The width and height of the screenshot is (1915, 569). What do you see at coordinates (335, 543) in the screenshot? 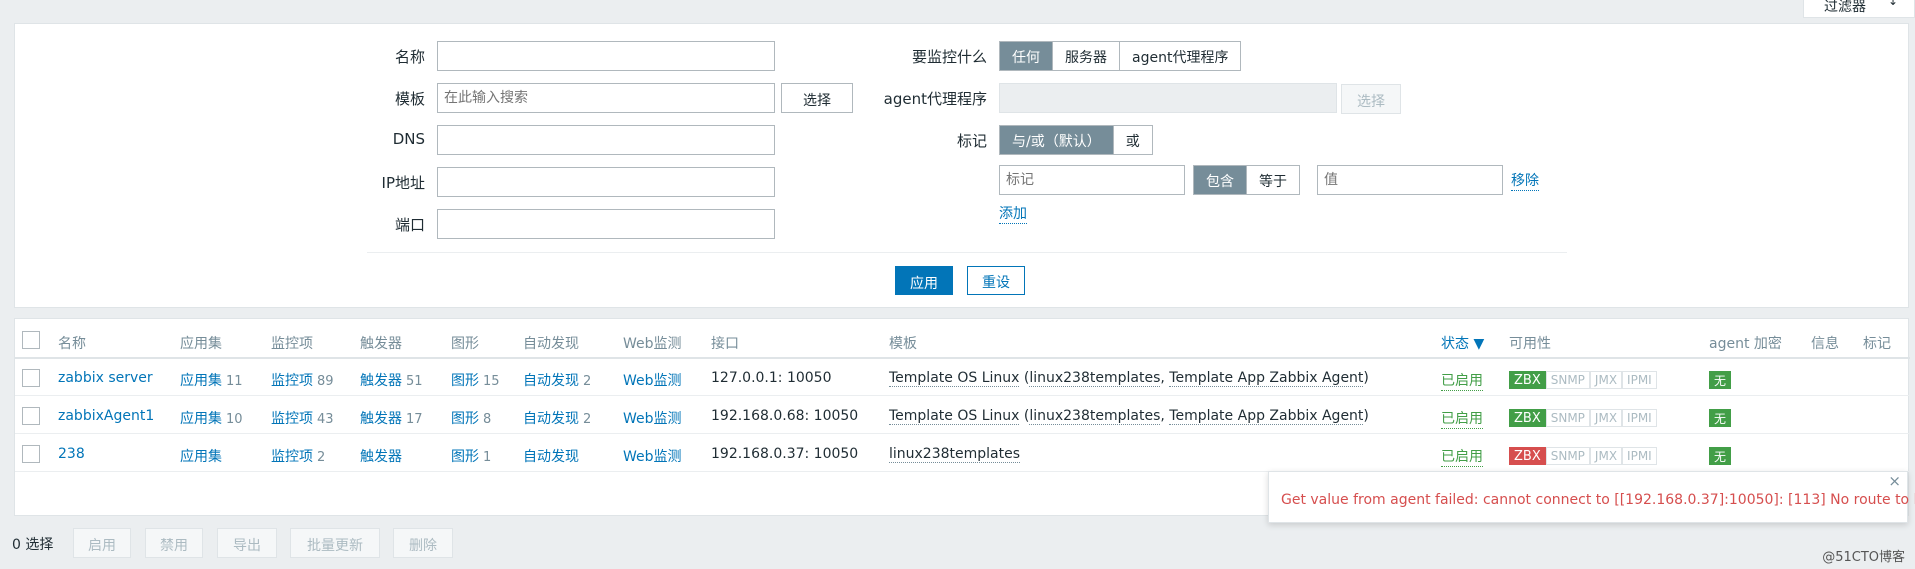
I see `mass-update-button: 批量更新` at bounding box center [335, 543].